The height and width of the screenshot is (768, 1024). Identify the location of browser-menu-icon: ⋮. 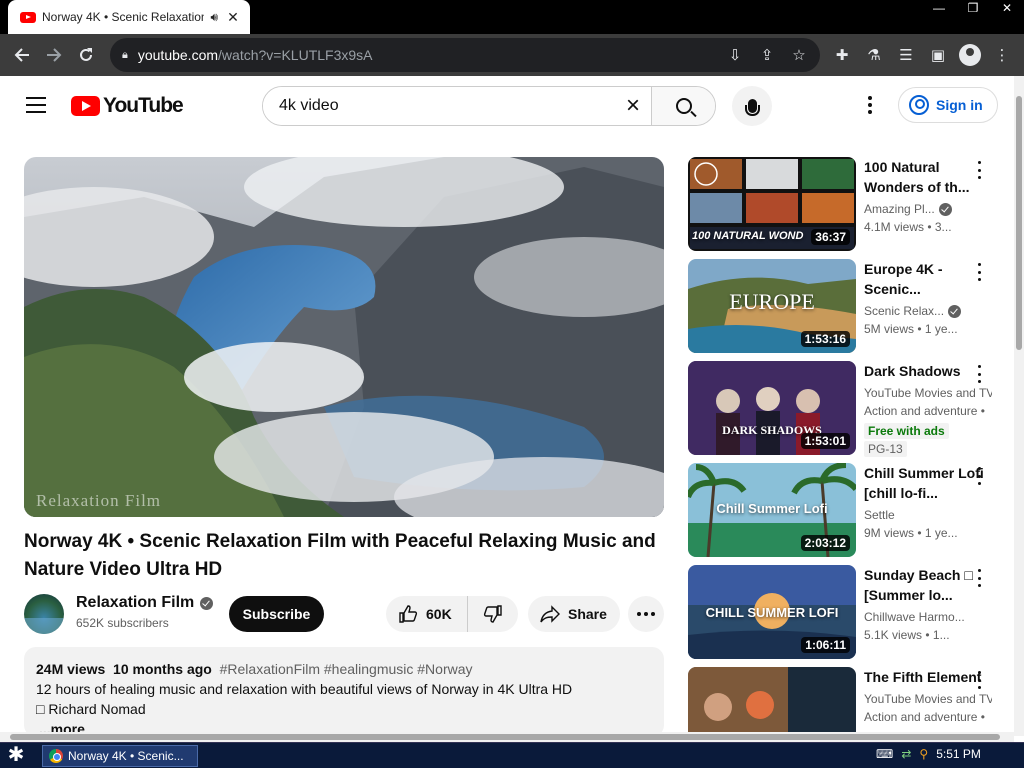
(1002, 55).